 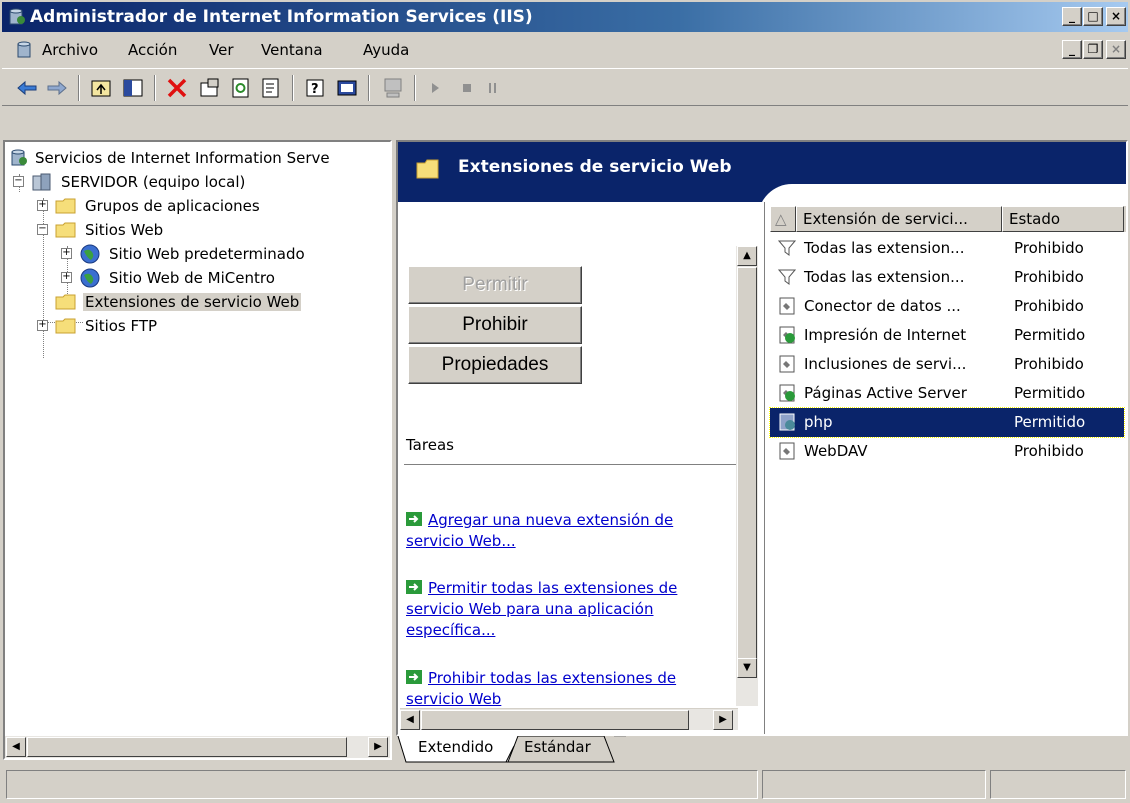 What do you see at coordinates (455, 749) in the screenshot?
I see `tab-extendido: Extendido` at bounding box center [455, 749].